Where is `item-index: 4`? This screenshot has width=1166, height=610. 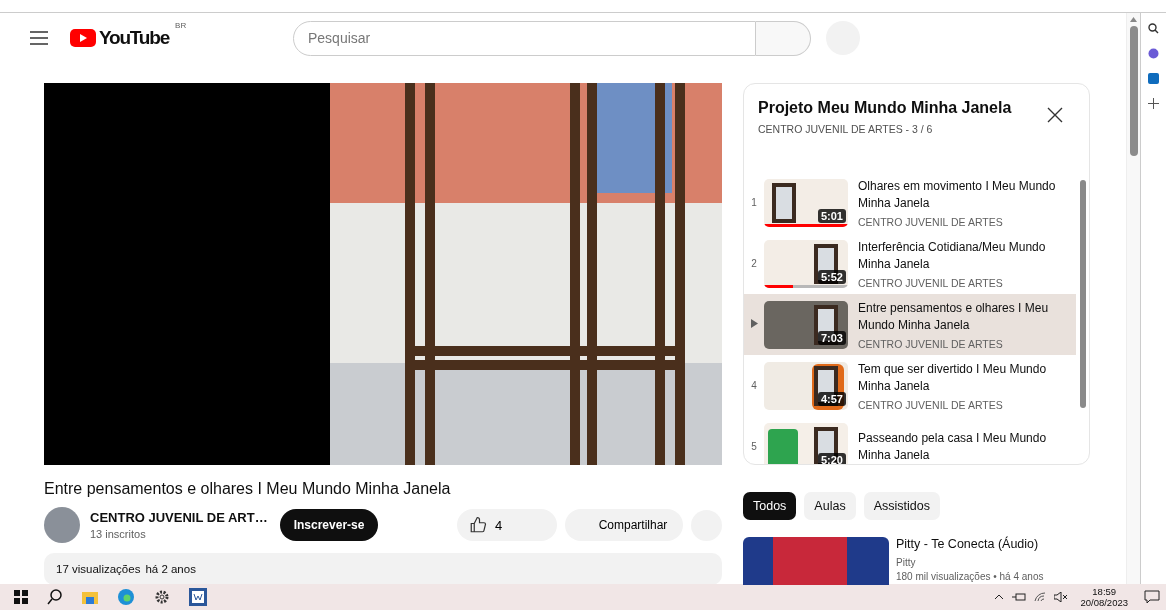 item-index: 4 is located at coordinates (754, 385).